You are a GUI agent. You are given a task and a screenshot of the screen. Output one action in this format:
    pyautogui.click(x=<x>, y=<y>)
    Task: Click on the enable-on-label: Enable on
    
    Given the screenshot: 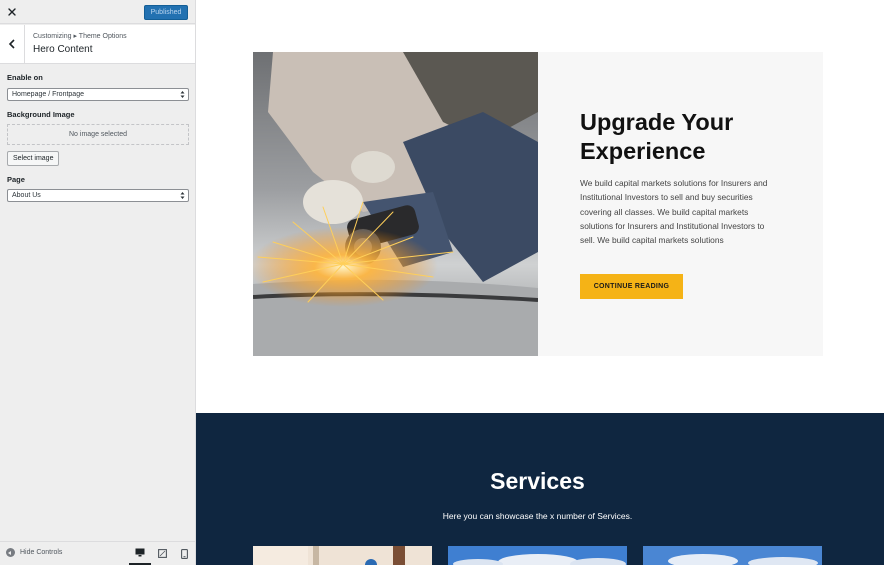 What is the action you would take?
    pyautogui.click(x=25, y=77)
    